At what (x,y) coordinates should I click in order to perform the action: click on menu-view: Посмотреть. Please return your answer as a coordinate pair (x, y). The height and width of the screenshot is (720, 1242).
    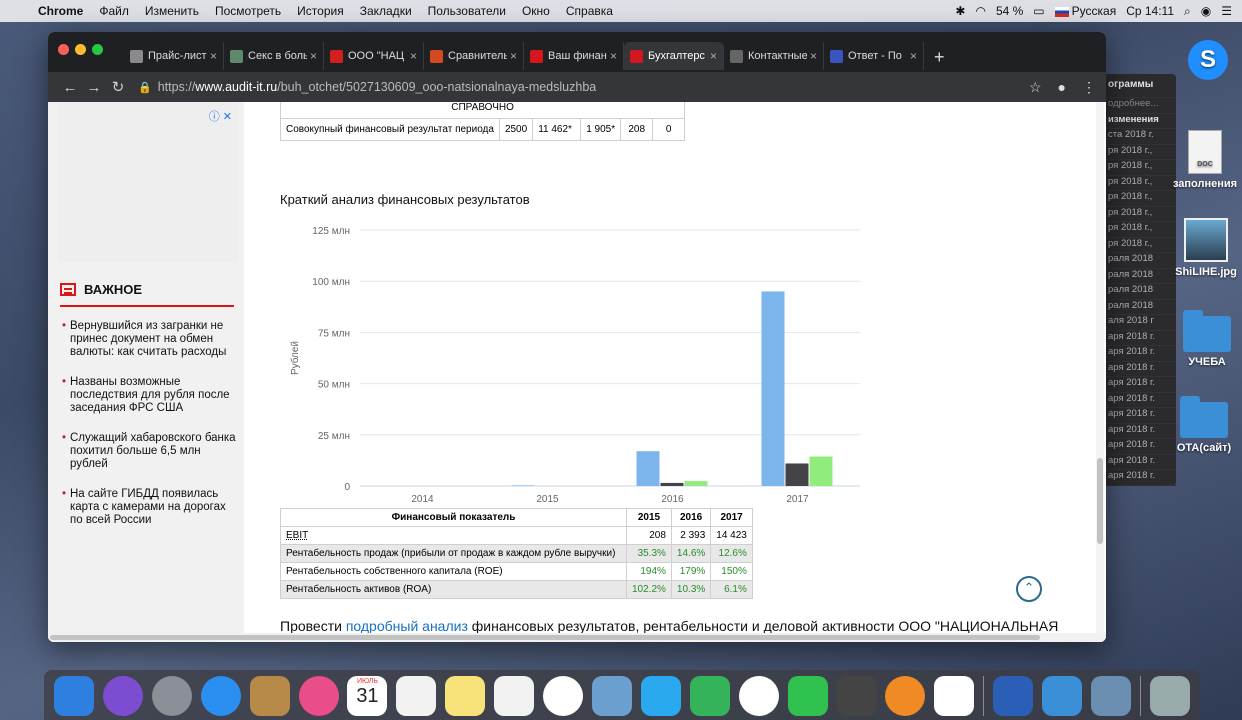
    Looking at the image, I should click on (248, 11).